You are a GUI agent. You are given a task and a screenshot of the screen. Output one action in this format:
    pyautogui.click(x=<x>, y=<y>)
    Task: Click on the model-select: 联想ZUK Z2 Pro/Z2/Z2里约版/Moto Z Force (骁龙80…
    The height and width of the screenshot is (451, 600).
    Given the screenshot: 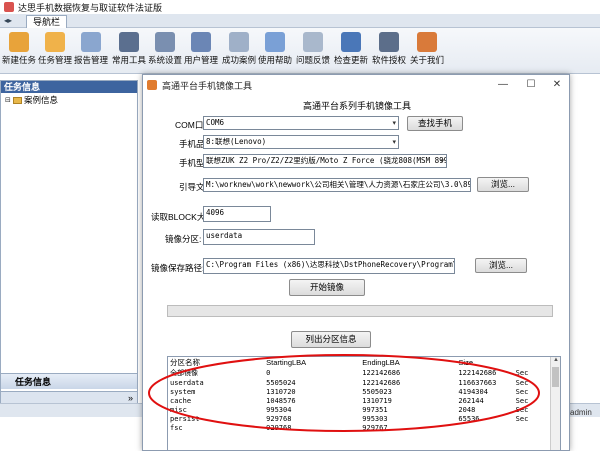 What is the action you would take?
    pyautogui.click(x=325, y=161)
    